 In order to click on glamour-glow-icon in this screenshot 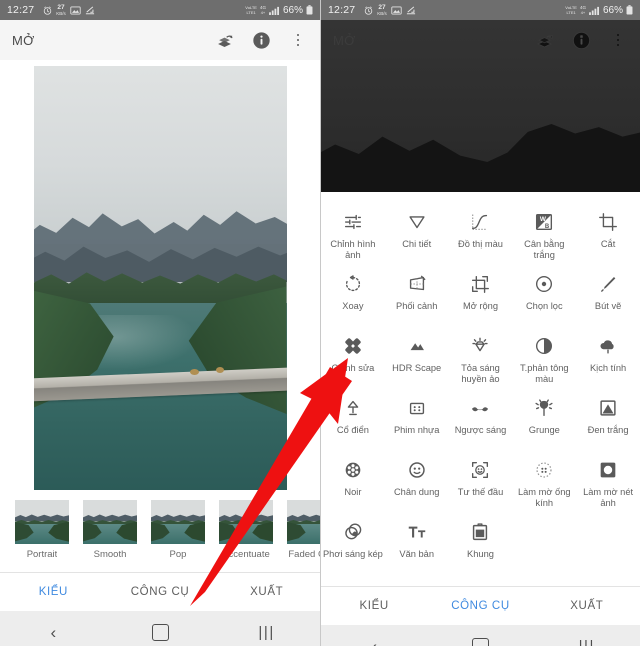, I will do `click(480, 346)`.